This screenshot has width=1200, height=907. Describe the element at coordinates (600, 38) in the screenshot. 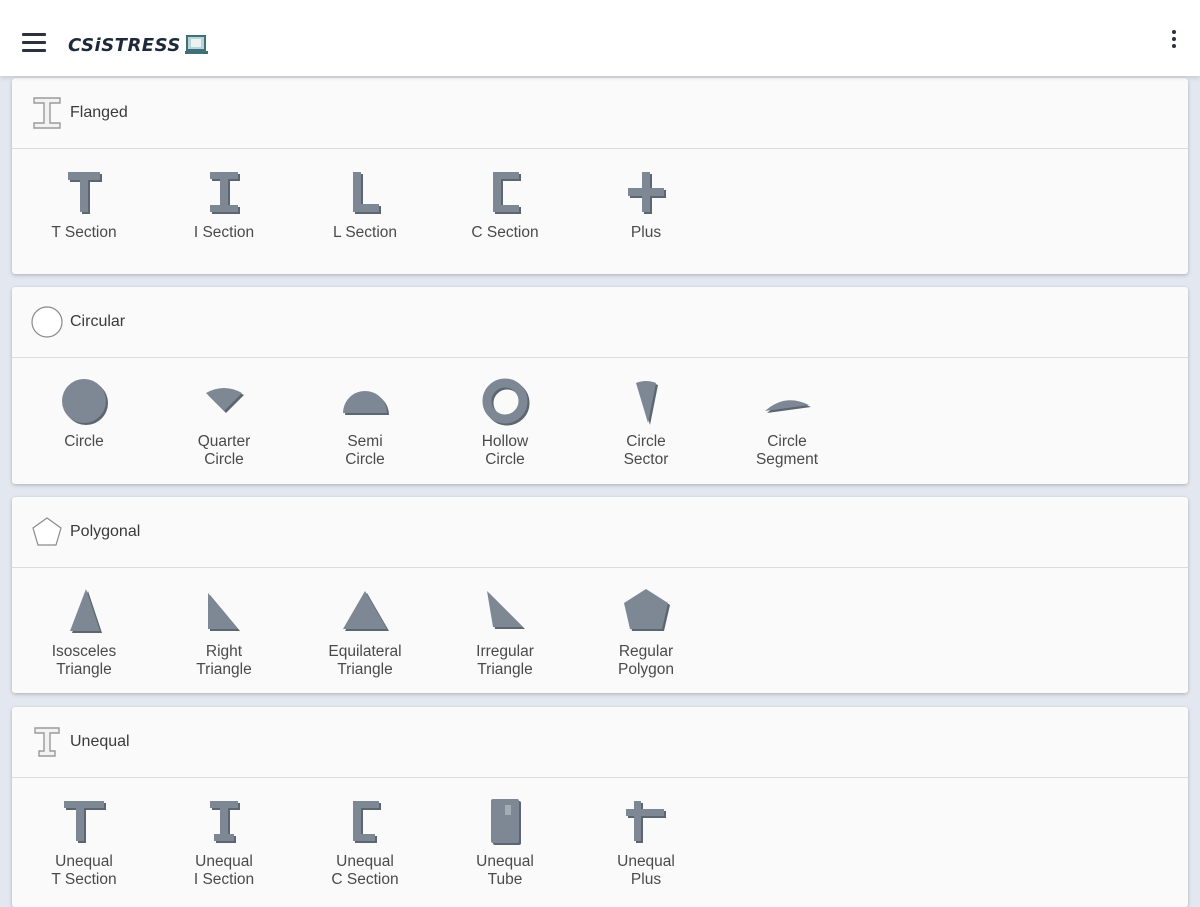

I see `app-bar: CSiSTRESS` at that location.